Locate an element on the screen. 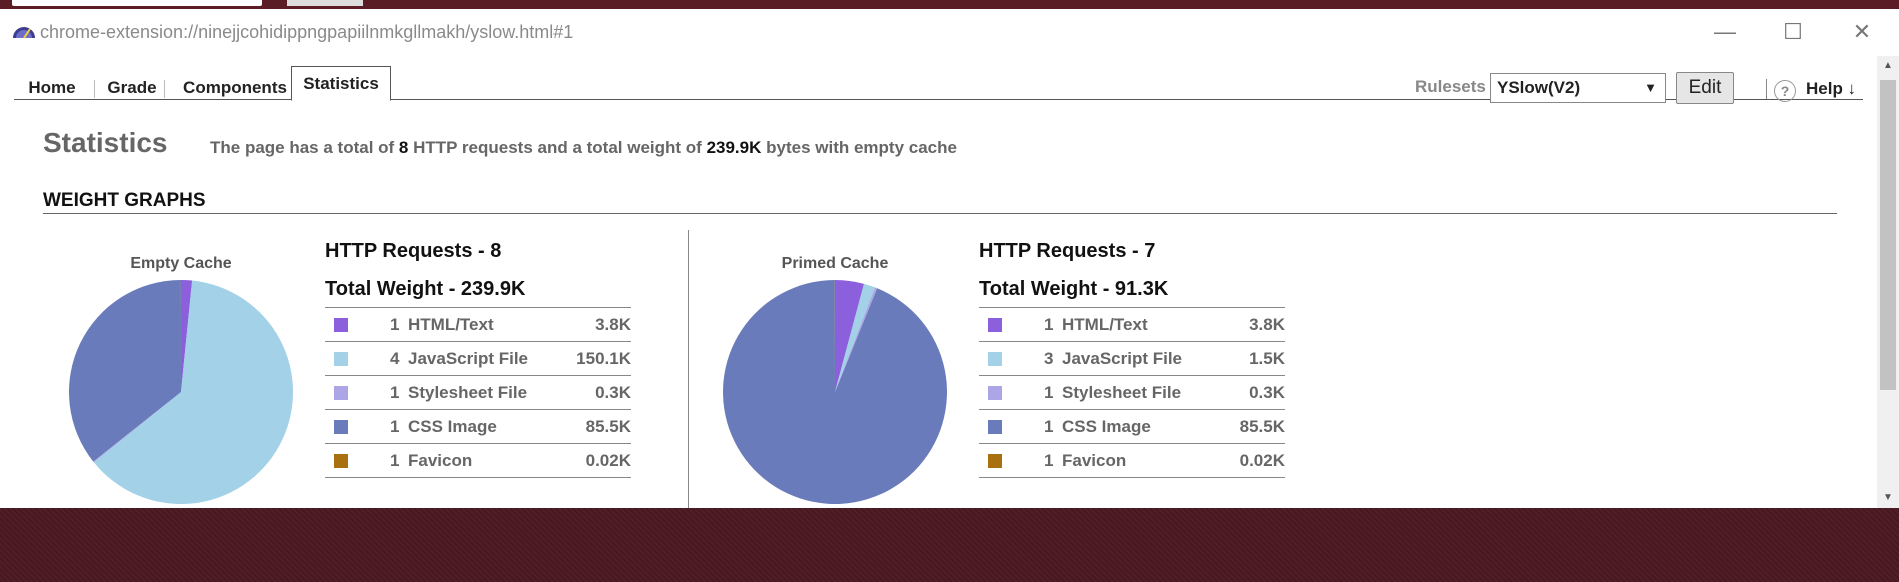  tab-home: Home is located at coordinates (52, 88).